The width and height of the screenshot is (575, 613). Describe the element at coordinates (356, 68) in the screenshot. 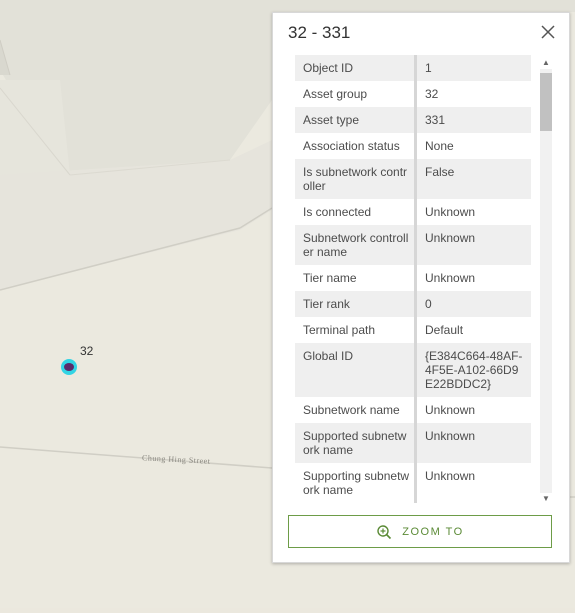

I see `attribute-key: Object ID` at that location.